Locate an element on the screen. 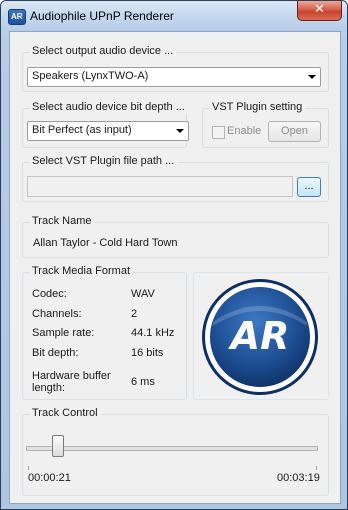 The height and width of the screenshot is (510, 348). track-name-value: Allan Taylor - Cold Hard Town is located at coordinates (105, 243).